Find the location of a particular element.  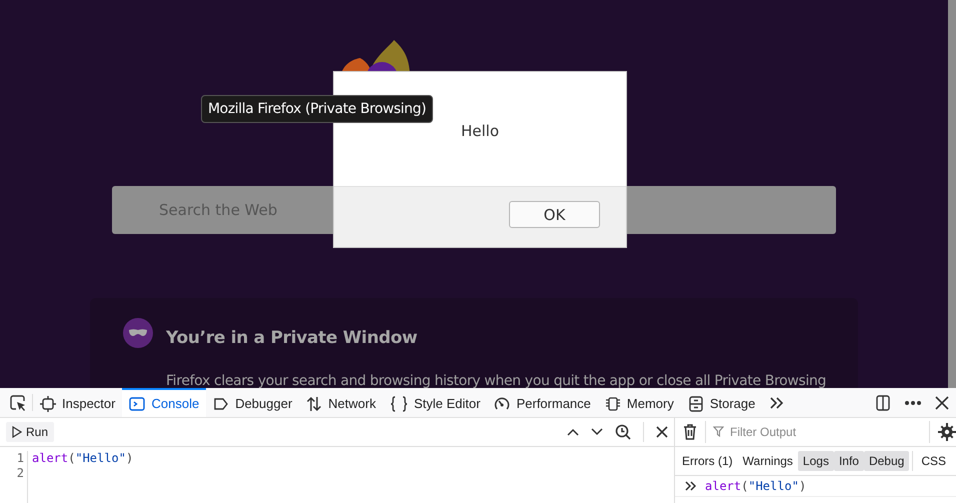

line-number: 2 is located at coordinates (20, 473).